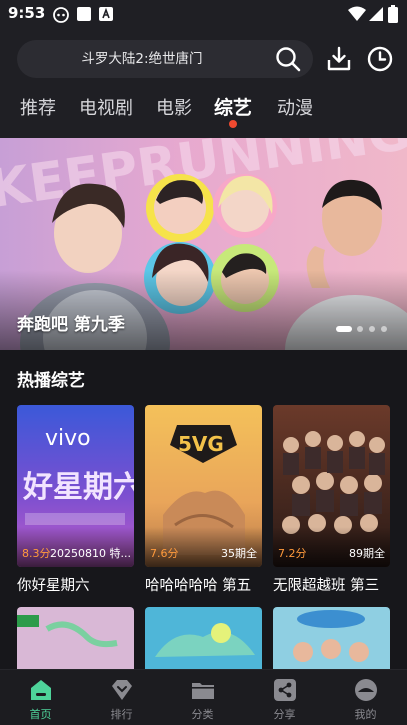 This screenshot has width=407, height=725. I want to click on tab-tv-series: 电视剧, so click(106, 107).